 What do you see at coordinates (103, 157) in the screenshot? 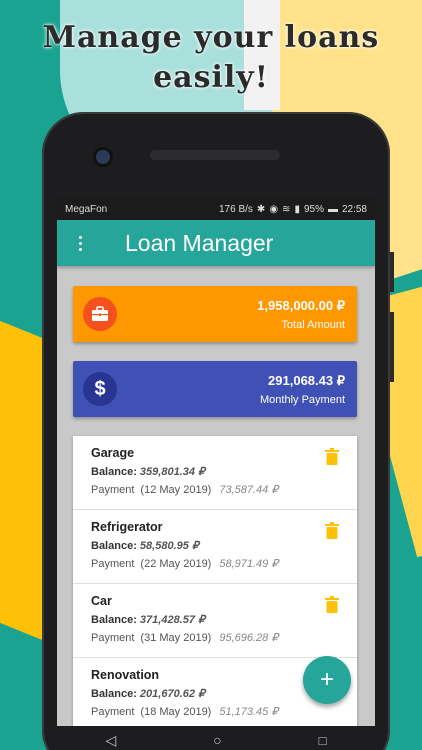
I see `camera-icon` at bounding box center [103, 157].